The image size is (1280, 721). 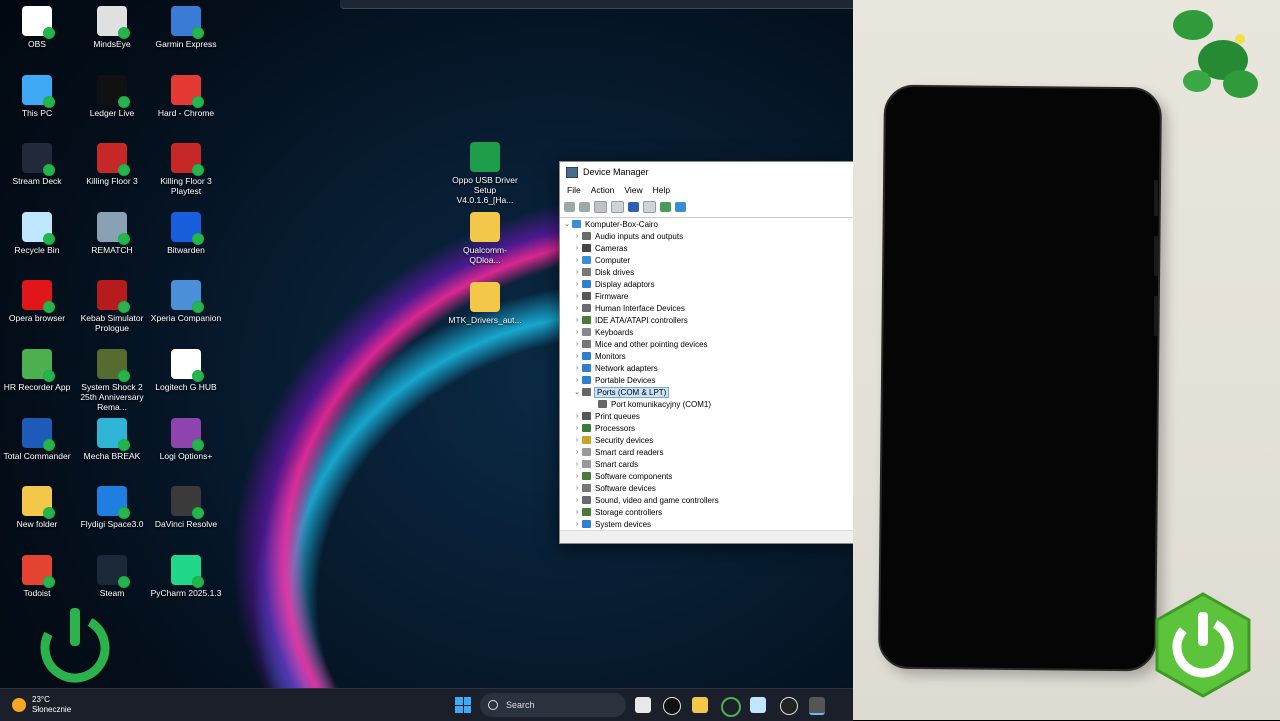 I want to click on task-view-icon, so click(x=643, y=705).